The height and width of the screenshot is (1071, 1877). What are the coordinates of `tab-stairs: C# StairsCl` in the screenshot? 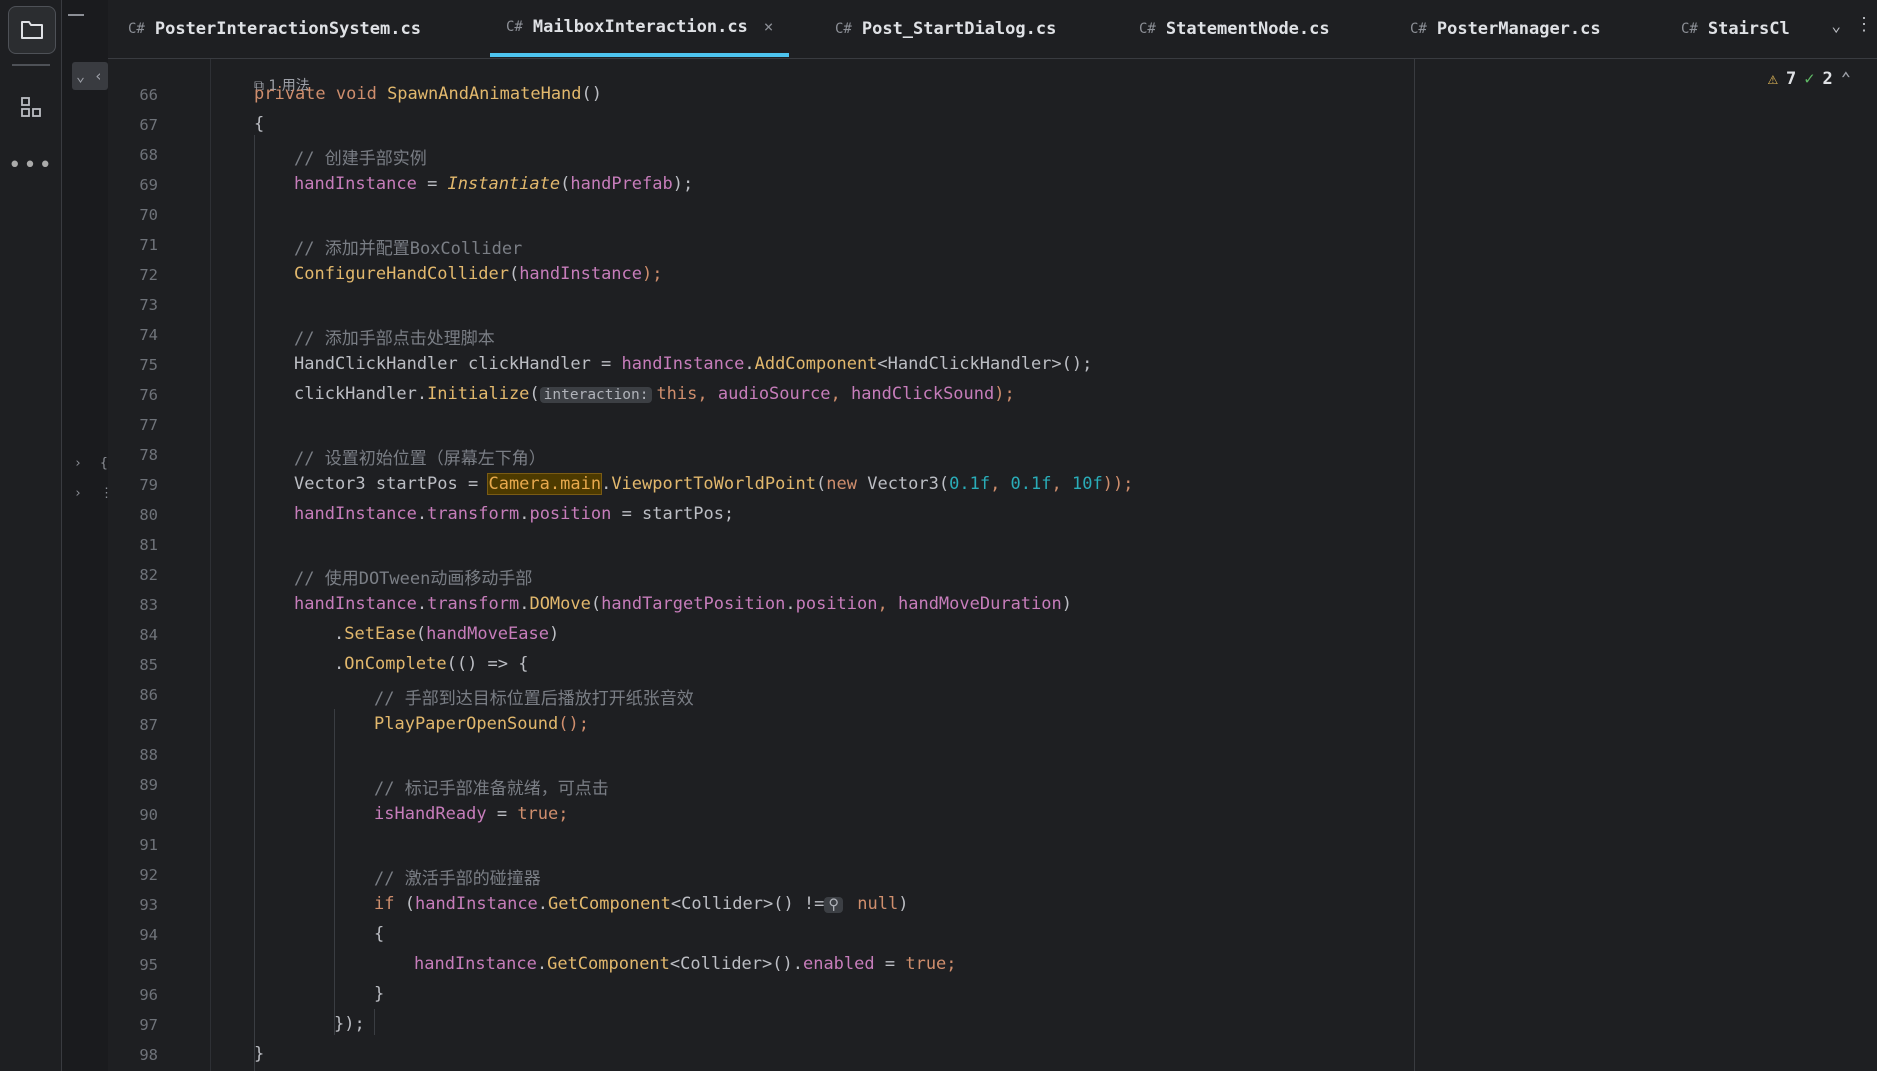 It's located at (1735, 28).